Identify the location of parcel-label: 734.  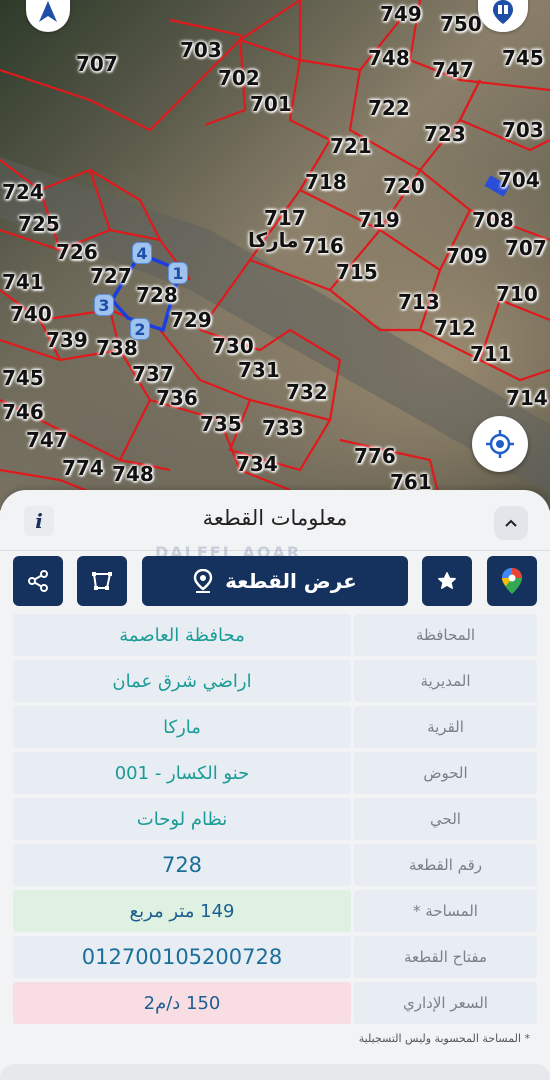
(257, 464).